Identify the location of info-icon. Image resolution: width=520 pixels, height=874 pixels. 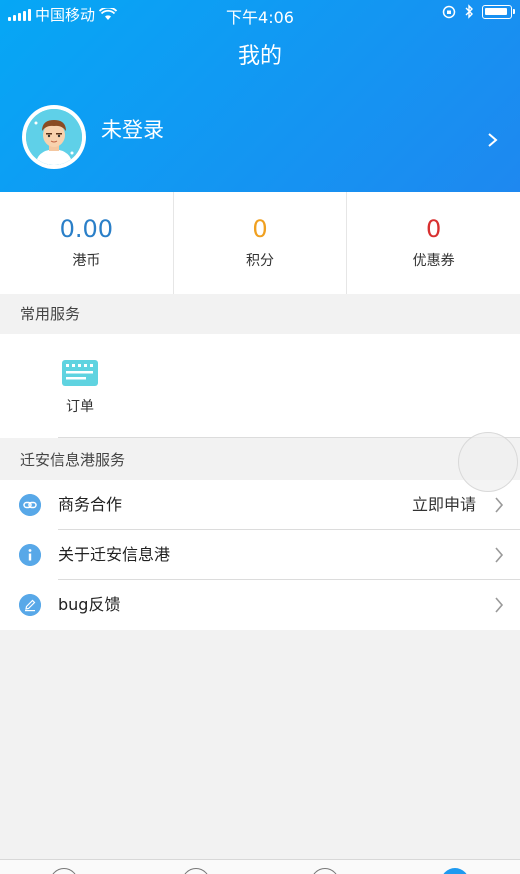
(30, 555).